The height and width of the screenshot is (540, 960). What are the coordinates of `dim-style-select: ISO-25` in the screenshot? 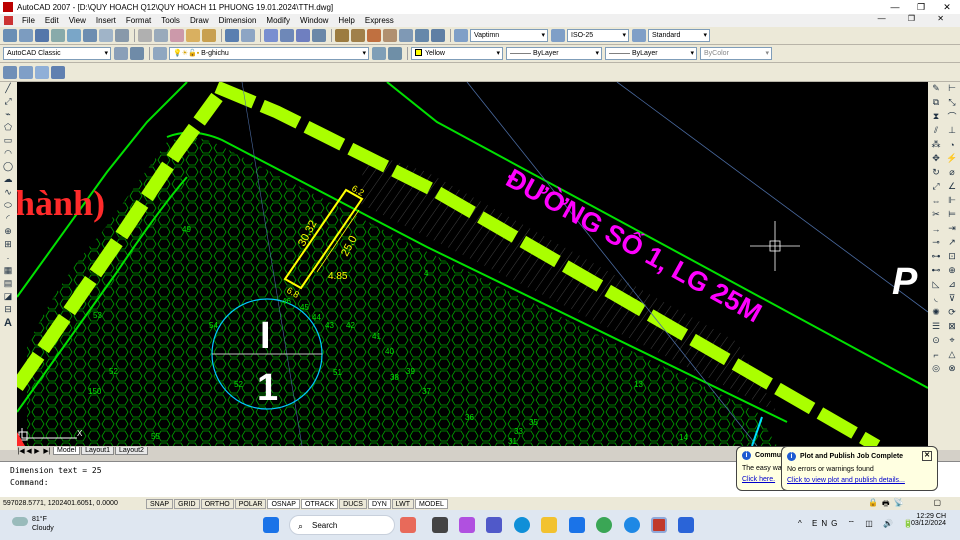 It's located at (598, 35).